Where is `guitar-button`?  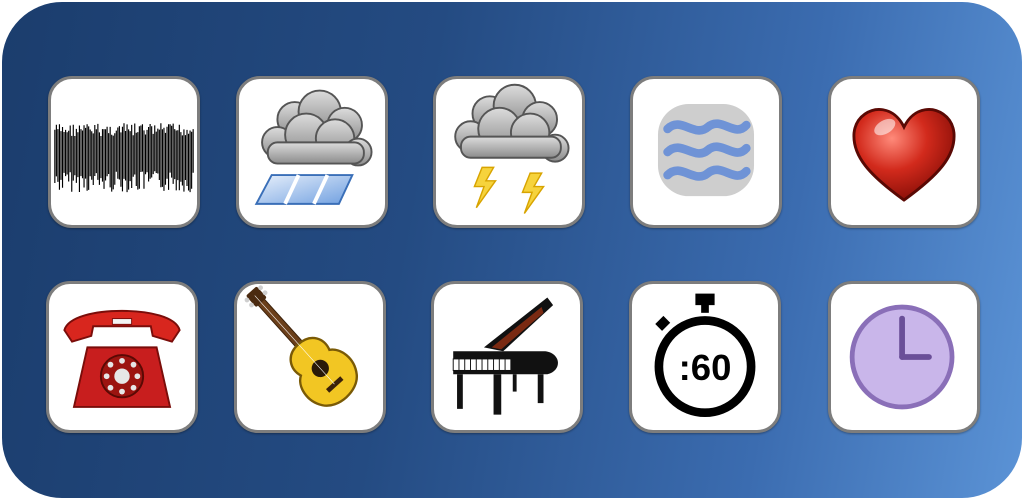 guitar-button is located at coordinates (310, 357).